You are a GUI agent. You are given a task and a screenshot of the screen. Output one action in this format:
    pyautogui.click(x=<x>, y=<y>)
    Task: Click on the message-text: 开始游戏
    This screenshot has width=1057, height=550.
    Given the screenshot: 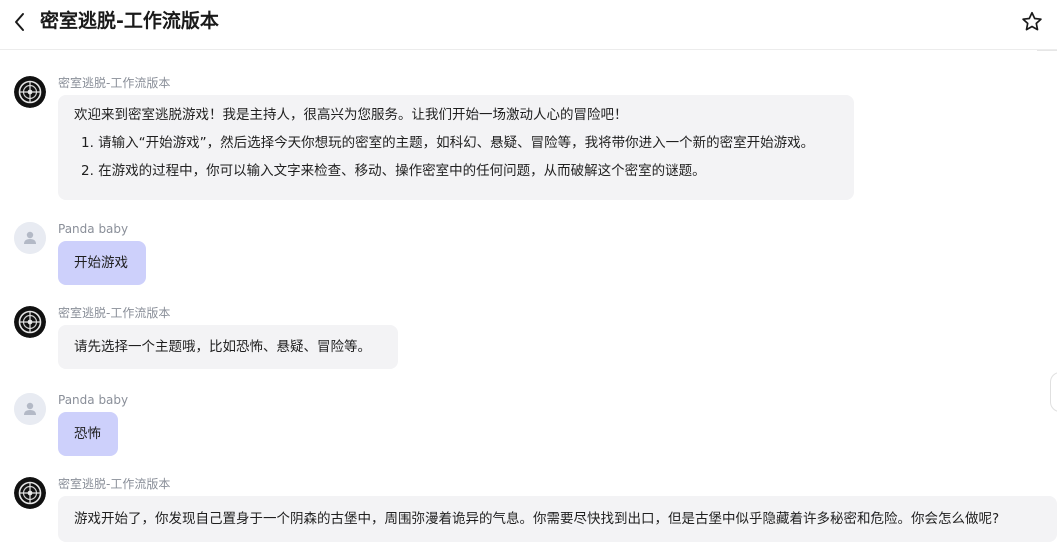 What is the action you would take?
    pyautogui.click(x=101, y=263)
    